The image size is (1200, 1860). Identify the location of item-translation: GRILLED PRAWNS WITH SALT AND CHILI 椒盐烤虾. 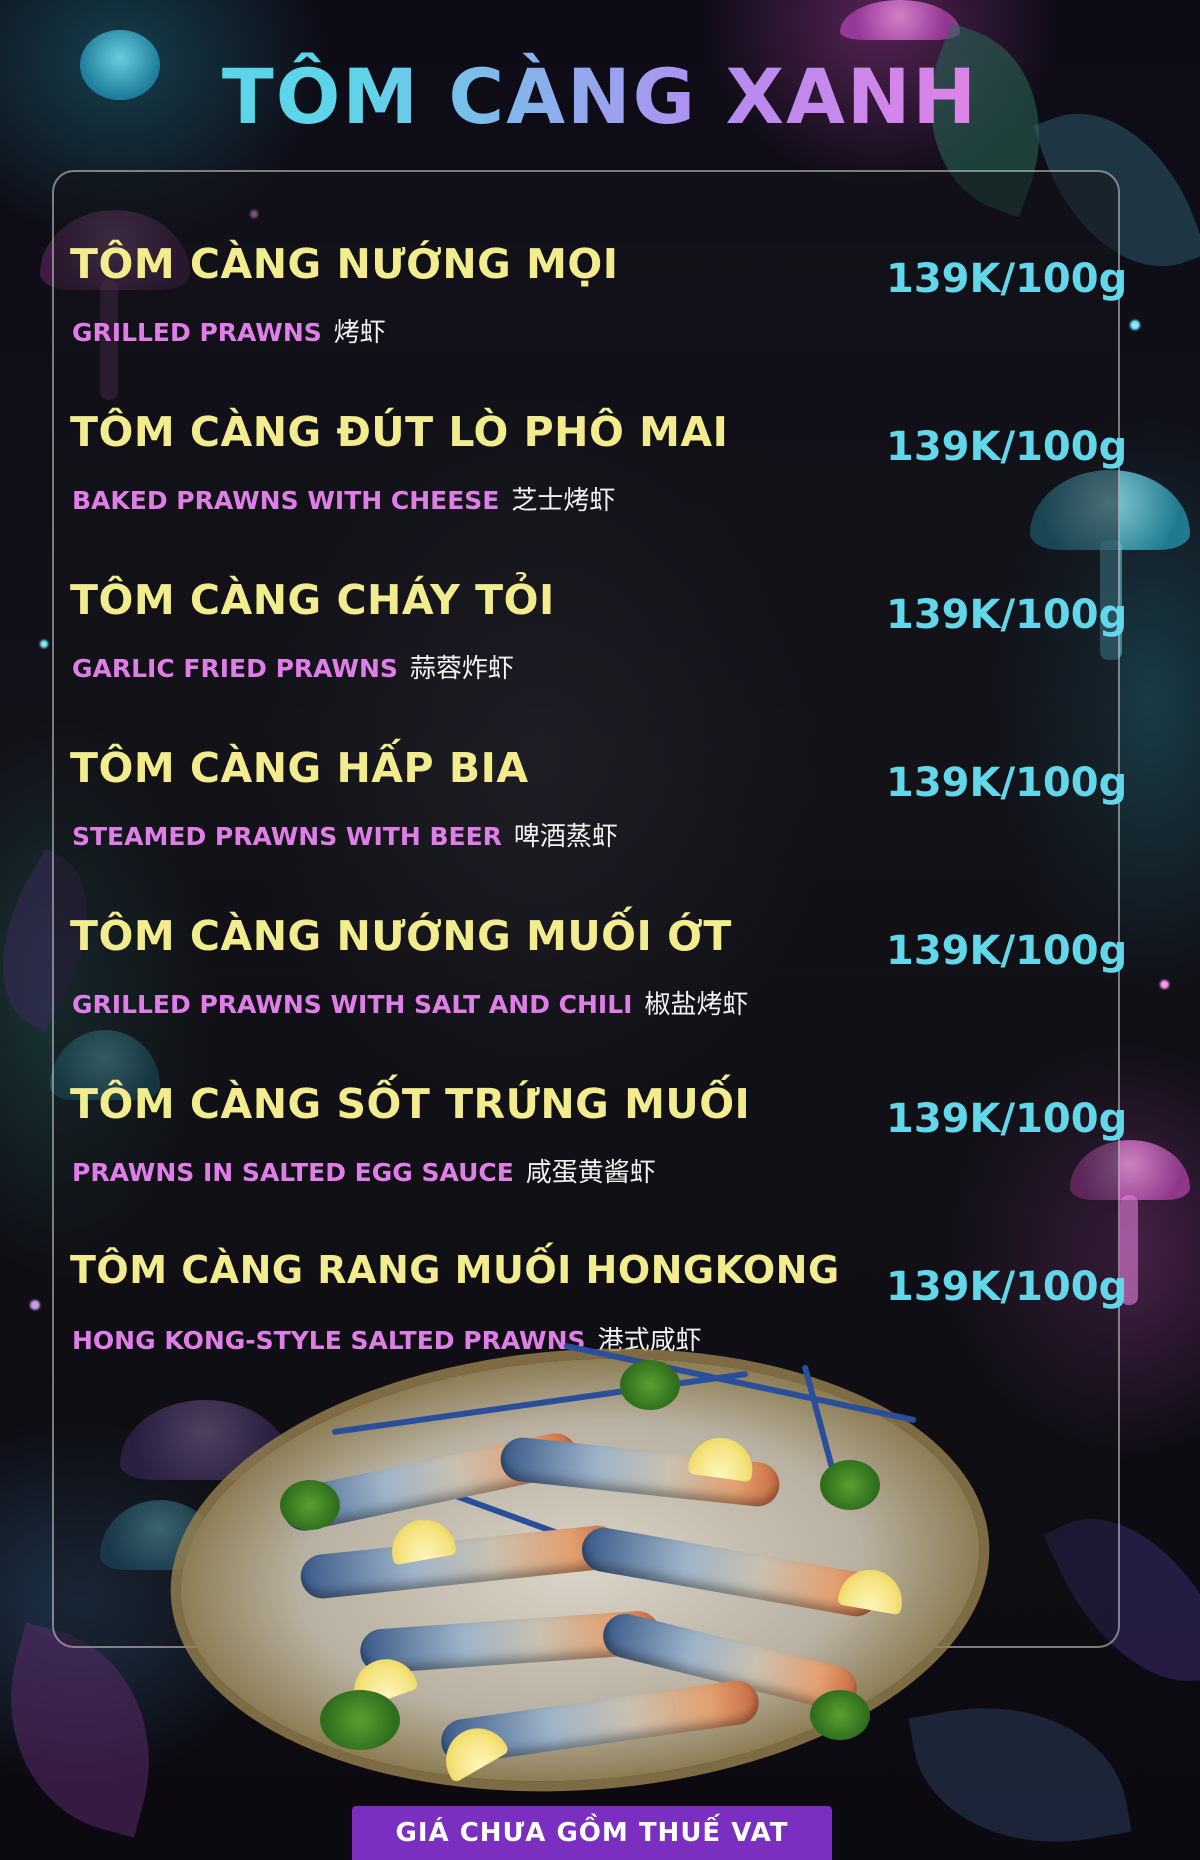
(410, 1002).